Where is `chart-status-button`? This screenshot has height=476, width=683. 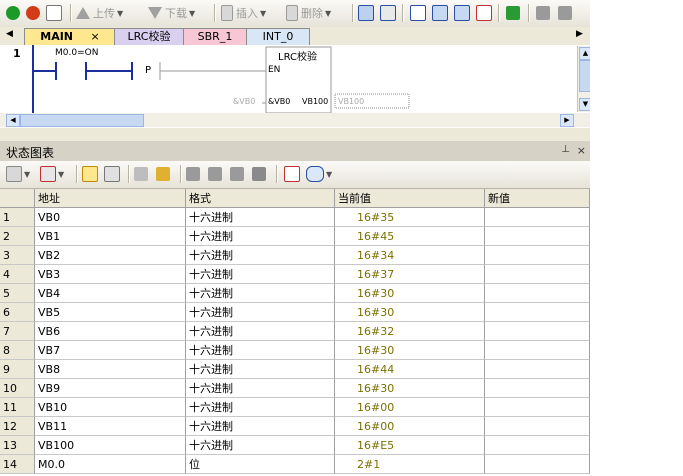 chart-status-button is located at coordinates (90, 174).